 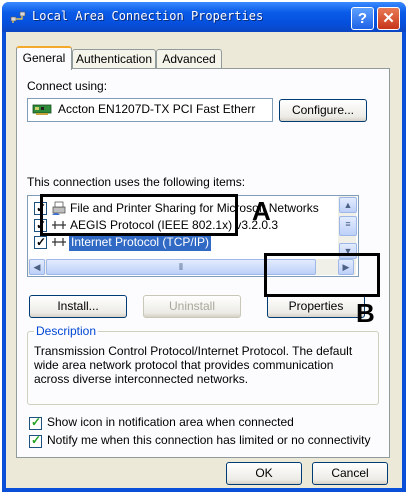 I want to click on adapter-field: Accton EN1207D-TX PCI Fast Etherr, so click(x=150, y=110).